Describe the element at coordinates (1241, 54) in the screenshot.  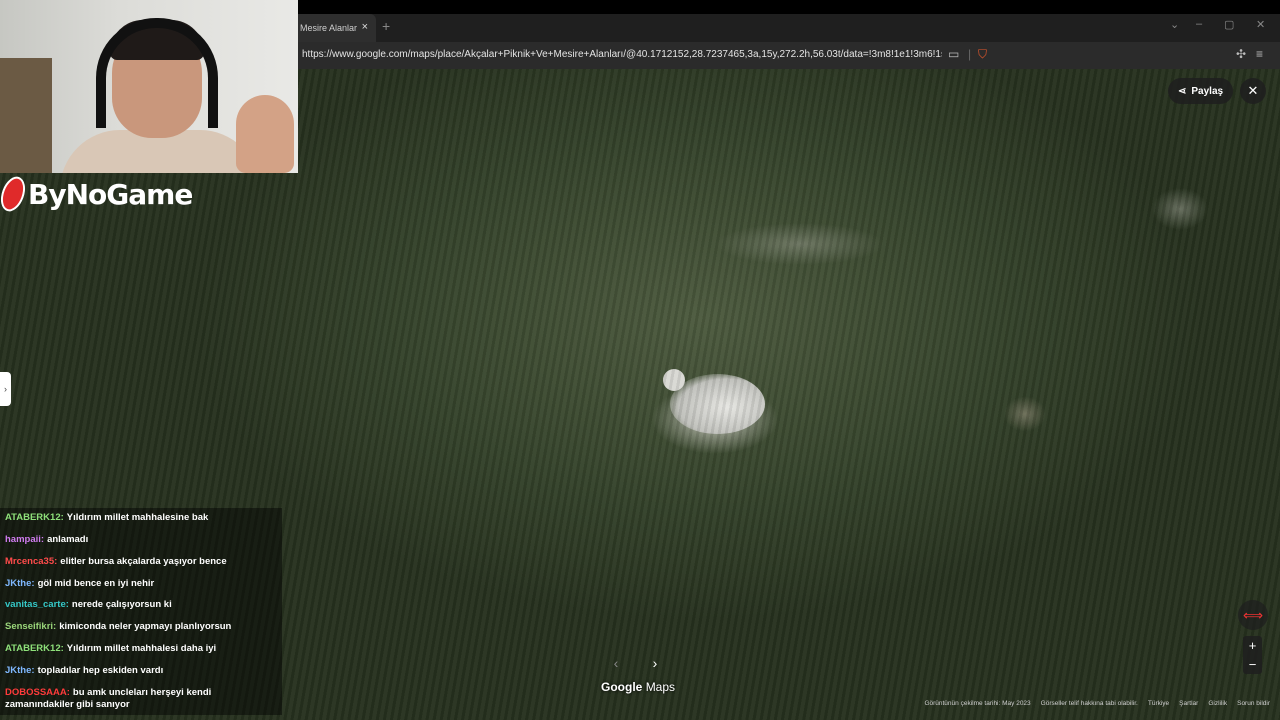
I see `extensions-icon: ✣` at that location.